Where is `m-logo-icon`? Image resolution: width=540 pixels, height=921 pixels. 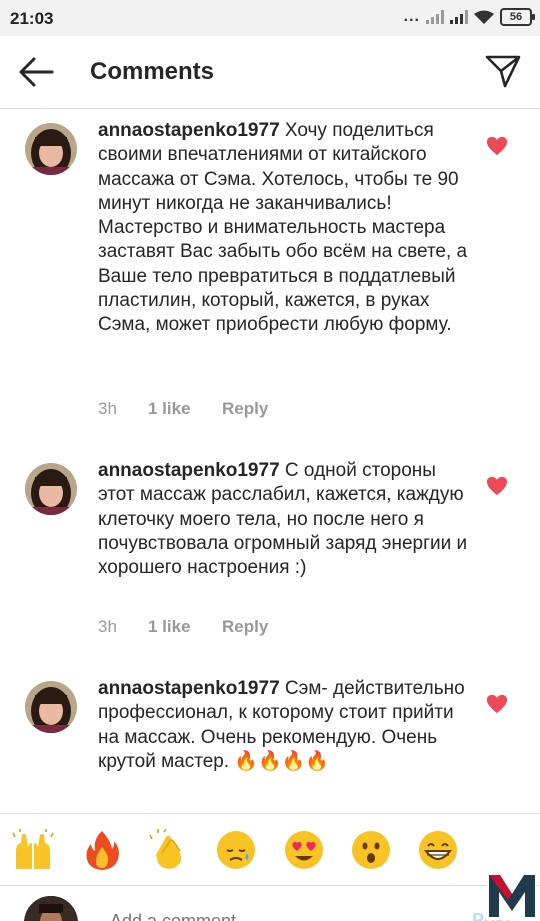
m-logo-icon is located at coordinates (512, 895).